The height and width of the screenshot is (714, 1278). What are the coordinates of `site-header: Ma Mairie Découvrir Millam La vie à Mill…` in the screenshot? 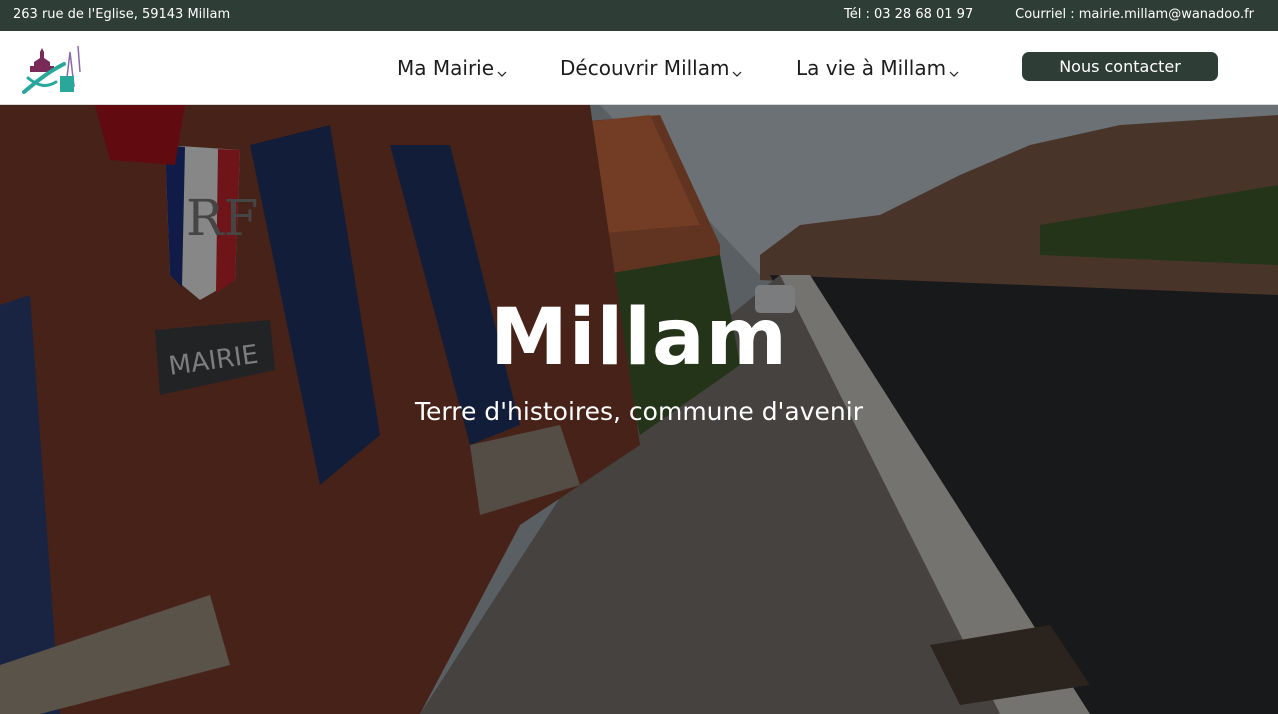 It's located at (639, 68).